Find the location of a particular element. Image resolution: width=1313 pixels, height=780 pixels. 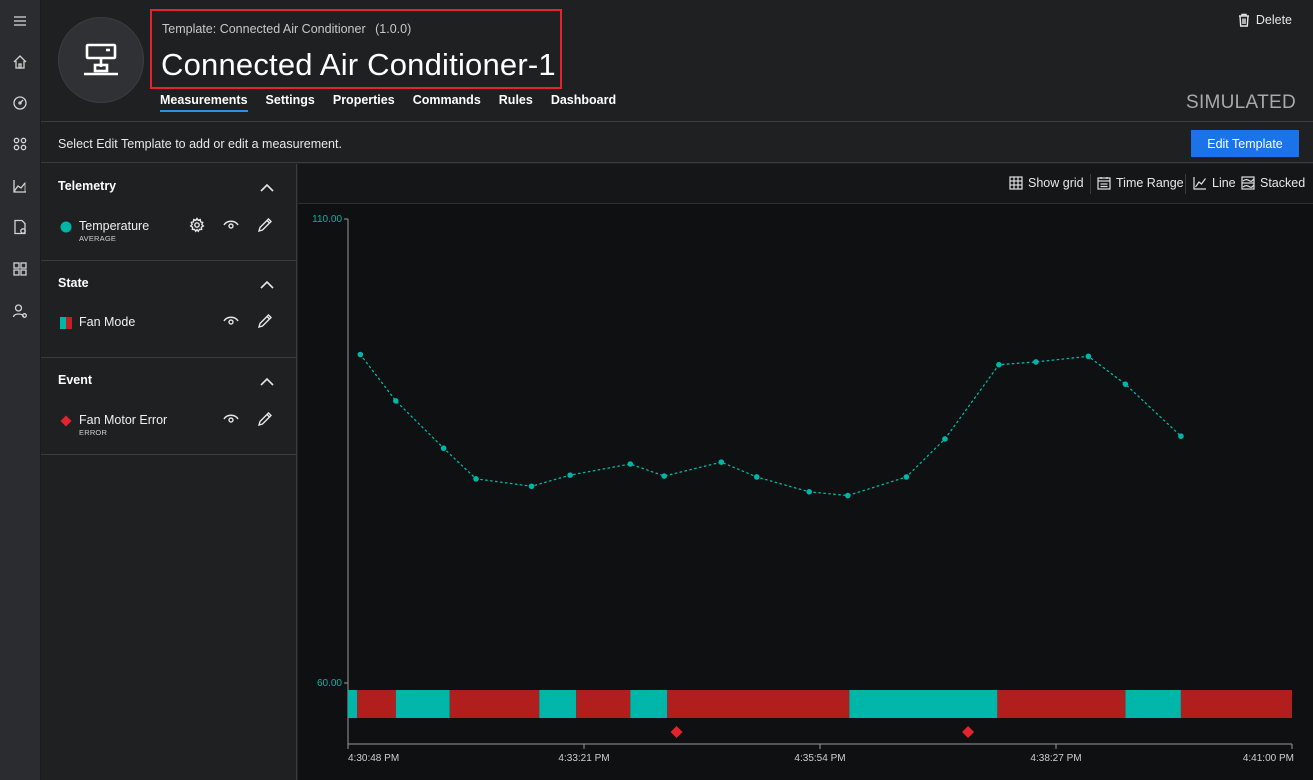

time-range-label: Time Range is located at coordinates (1150, 183).